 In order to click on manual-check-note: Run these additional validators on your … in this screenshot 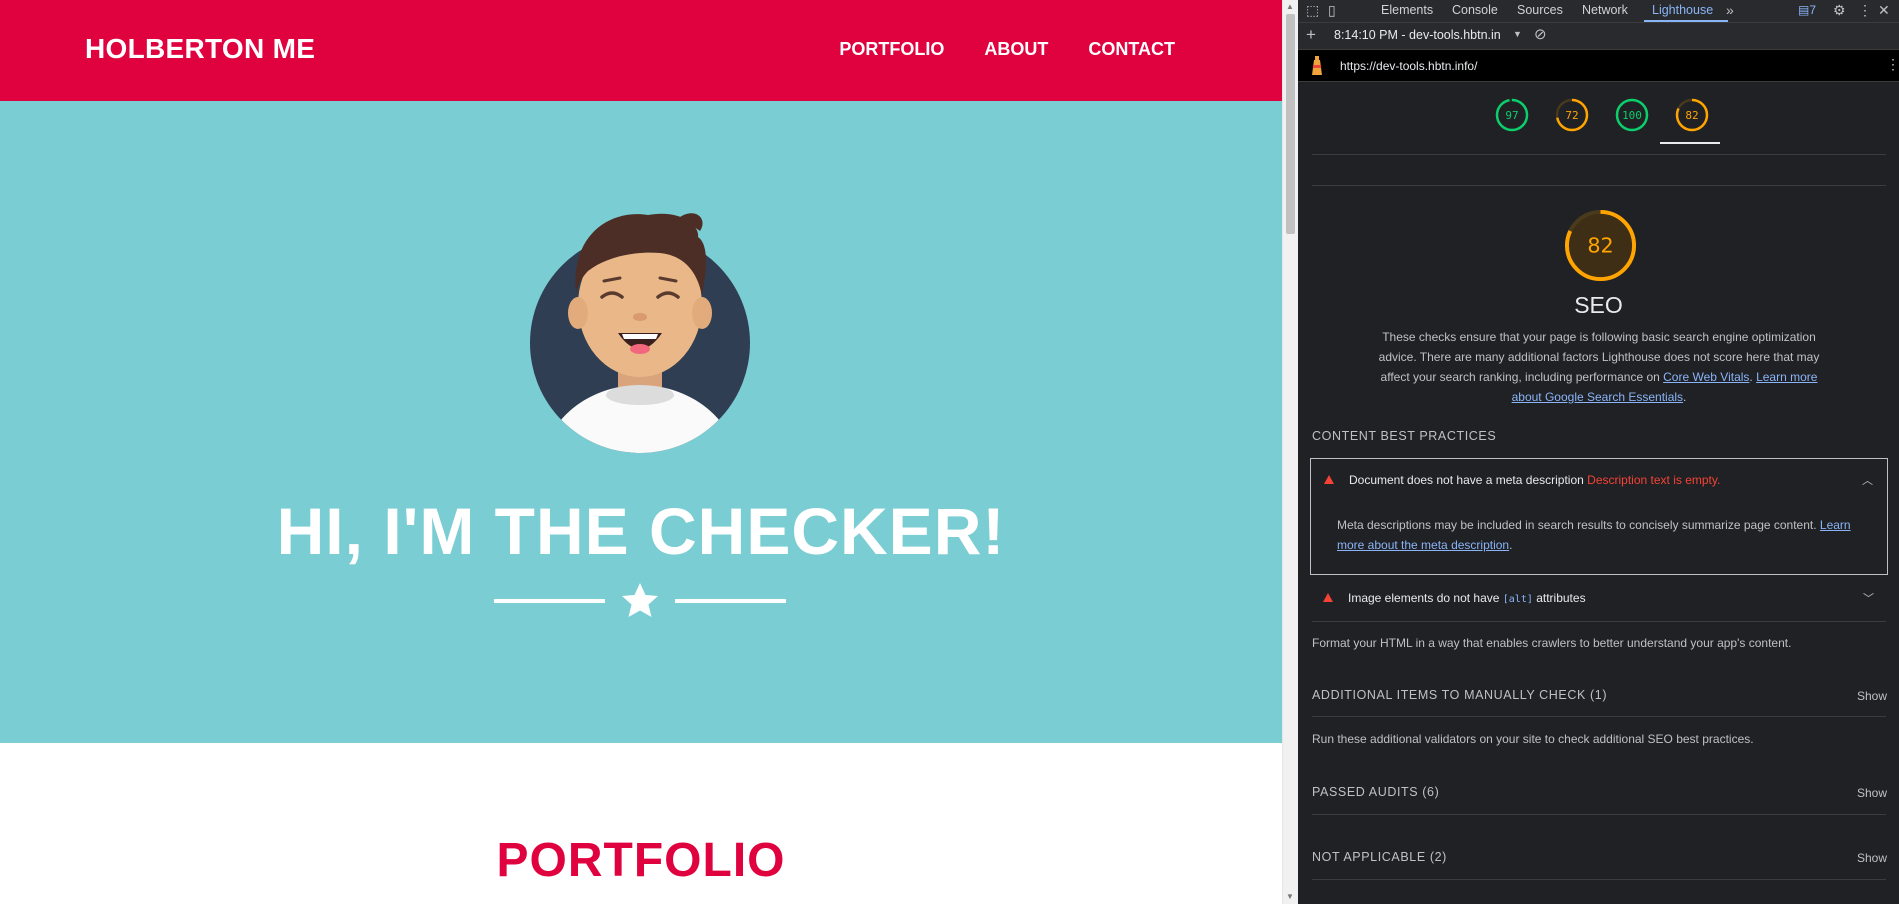, I will do `click(1533, 739)`.